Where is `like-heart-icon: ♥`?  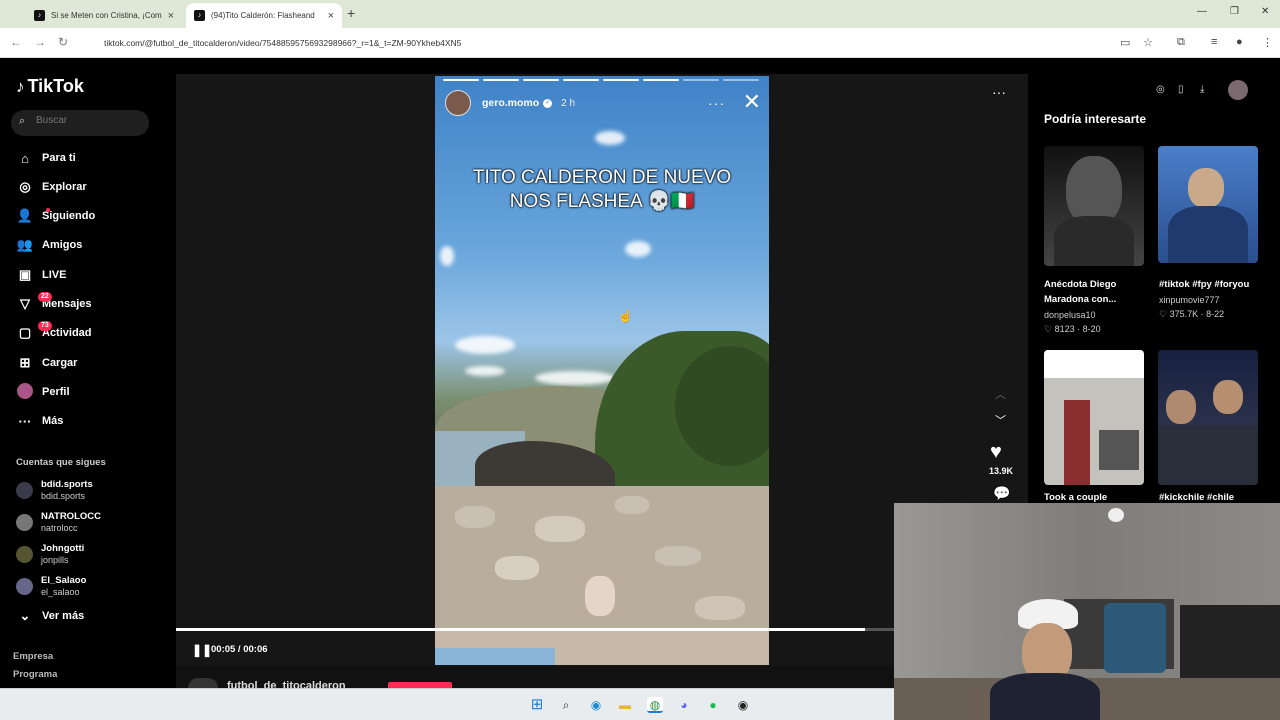 like-heart-icon: ♥ is located at coordinates (996, 452).